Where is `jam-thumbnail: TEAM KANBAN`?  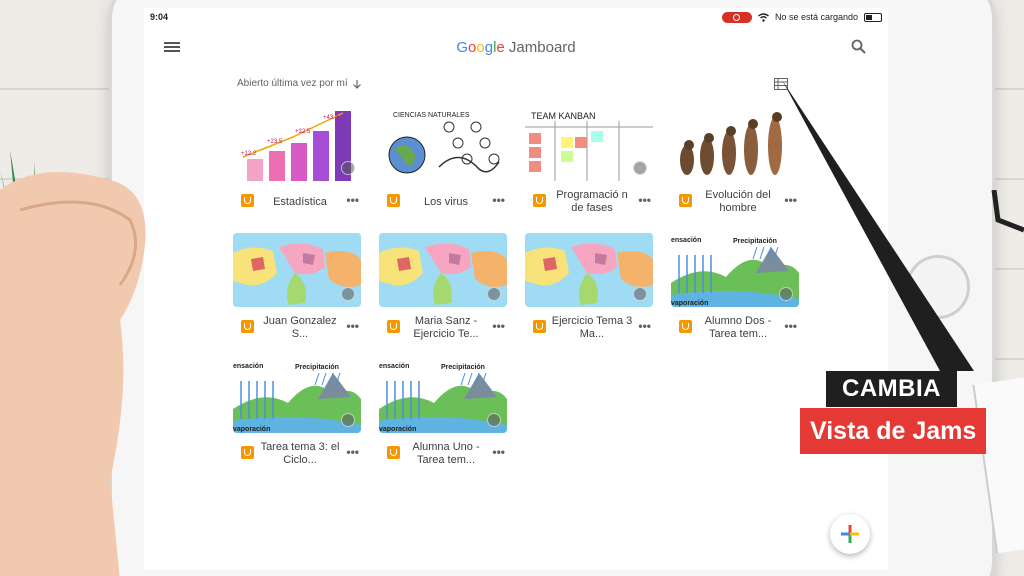
jam-thumbnail: TEAM KANBAN is located at coordinates (589, 144).